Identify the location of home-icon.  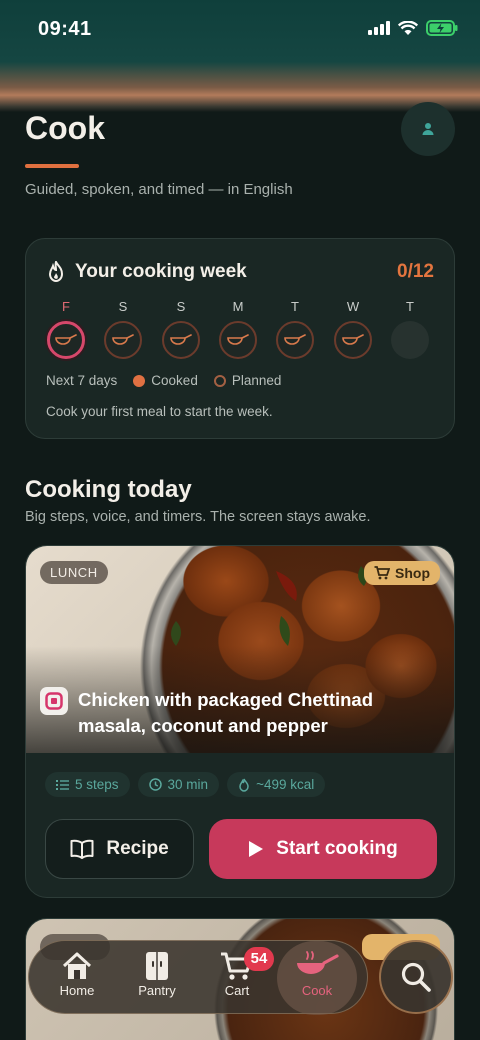
(77, 965).